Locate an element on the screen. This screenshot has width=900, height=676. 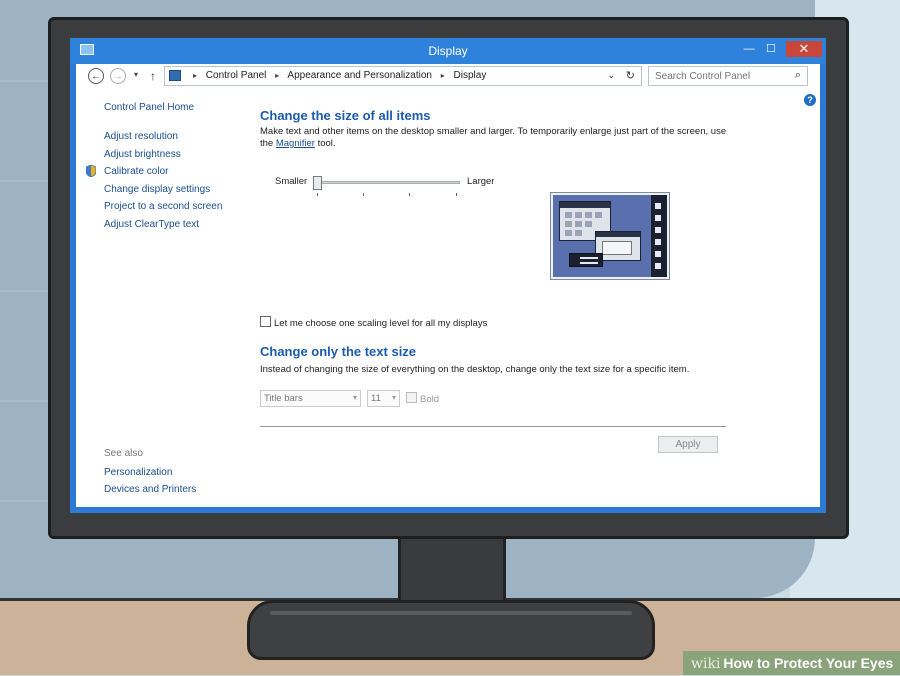
wikihow-watermark: wiki How to Protect Your Eyes is located at coordinates (791, 663).